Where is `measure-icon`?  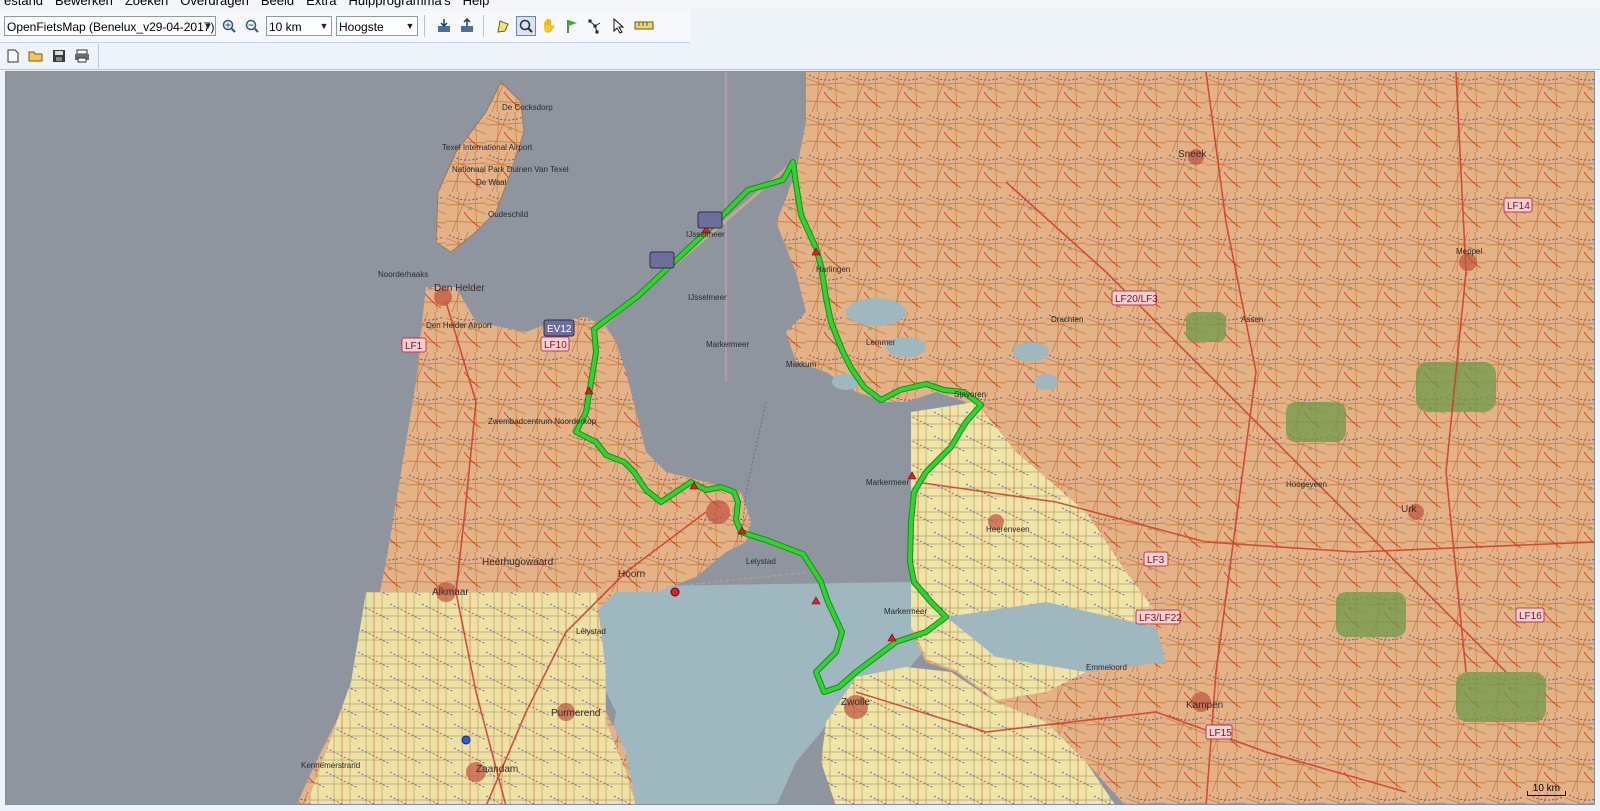 measure-icon is located at coordinates (644, 26).